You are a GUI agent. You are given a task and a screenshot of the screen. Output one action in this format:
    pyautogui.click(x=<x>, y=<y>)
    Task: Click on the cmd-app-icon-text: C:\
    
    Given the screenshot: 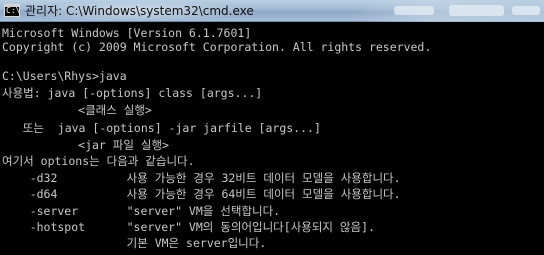 What is the action you would take?
    pyautogui.click(x=13, y=10)
    